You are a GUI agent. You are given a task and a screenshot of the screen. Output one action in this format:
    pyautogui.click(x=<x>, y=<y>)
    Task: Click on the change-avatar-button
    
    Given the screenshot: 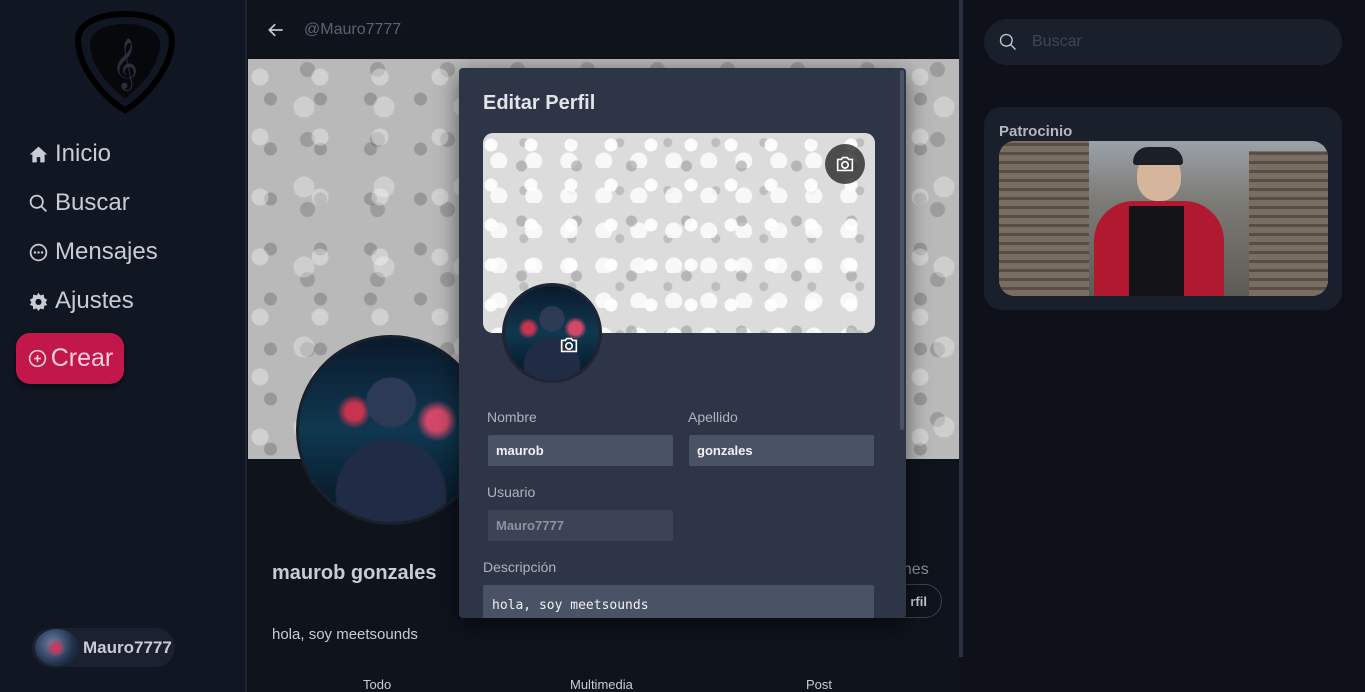 What is the action you would take?
    pyautogui.click(x=569, y=345)
    